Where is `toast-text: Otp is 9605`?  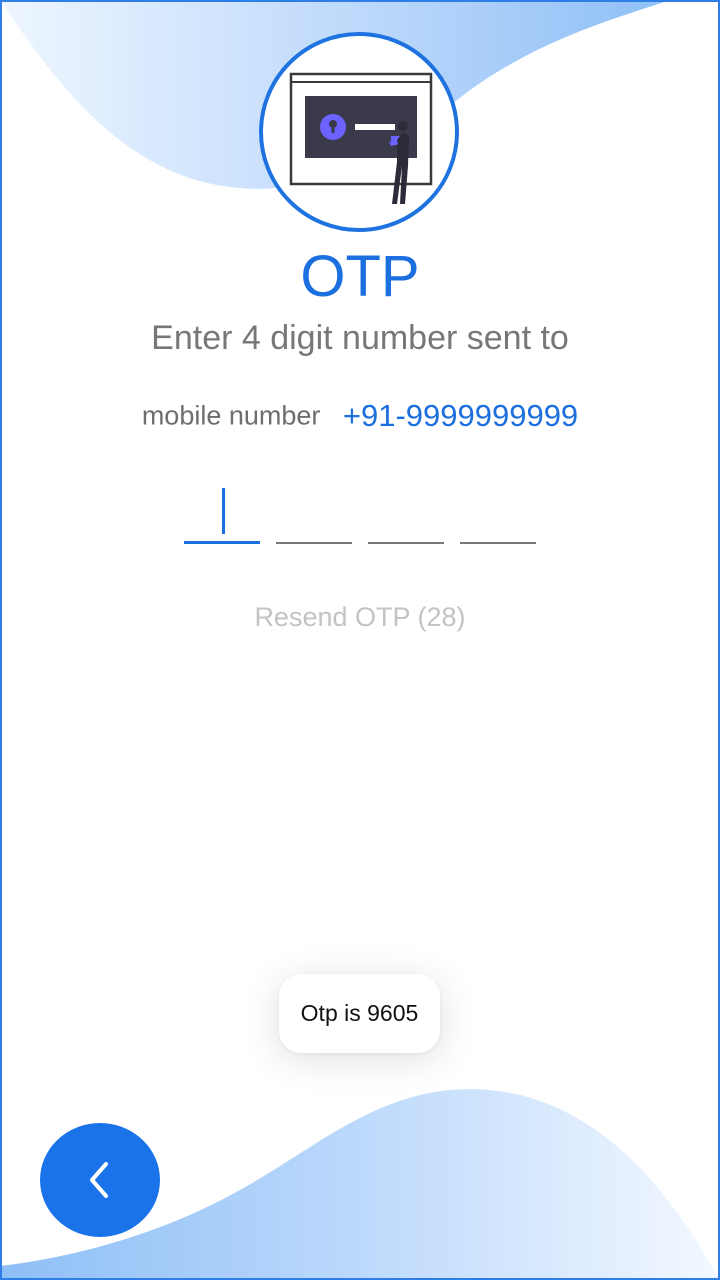 toast-text: Otp is 9605 is located at coordinates (359, 1013).